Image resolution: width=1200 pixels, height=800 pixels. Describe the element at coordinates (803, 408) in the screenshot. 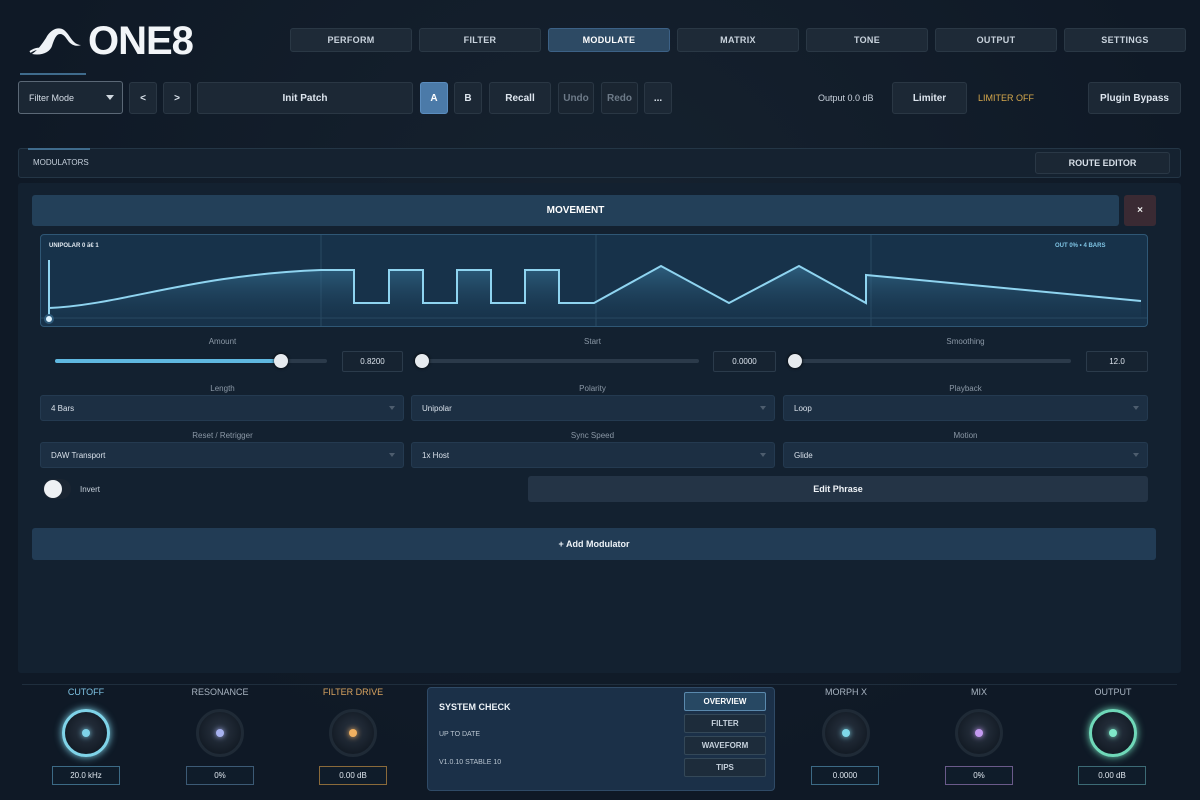

I see `playback-value: Loop` at that location.